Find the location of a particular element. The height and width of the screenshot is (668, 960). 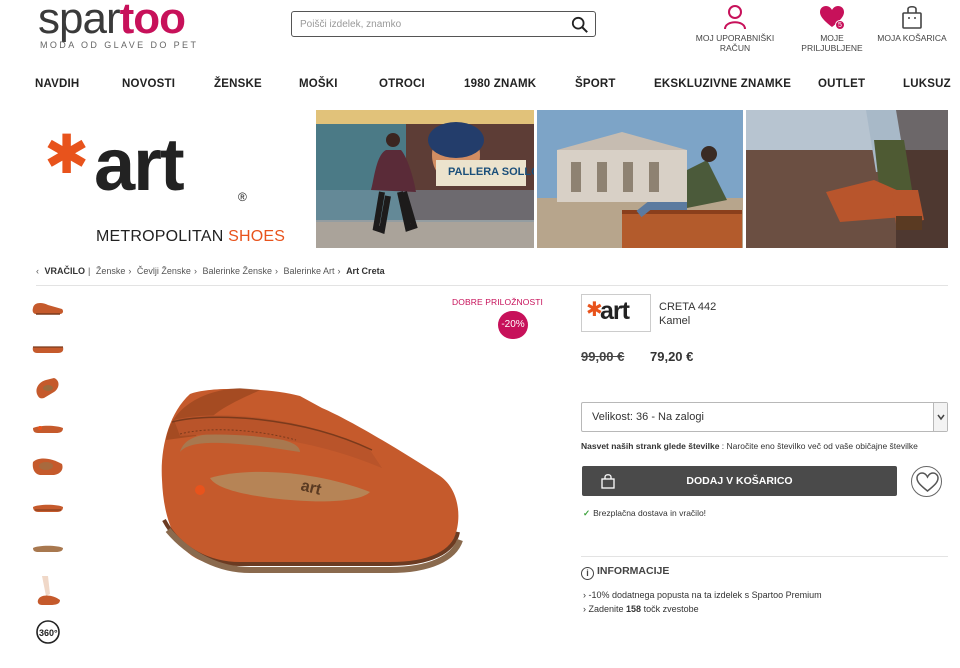

nav-ekskluzivne-znamke: EKSKLUZIVNE ZNAMKE is located at coordinates (722, 84).